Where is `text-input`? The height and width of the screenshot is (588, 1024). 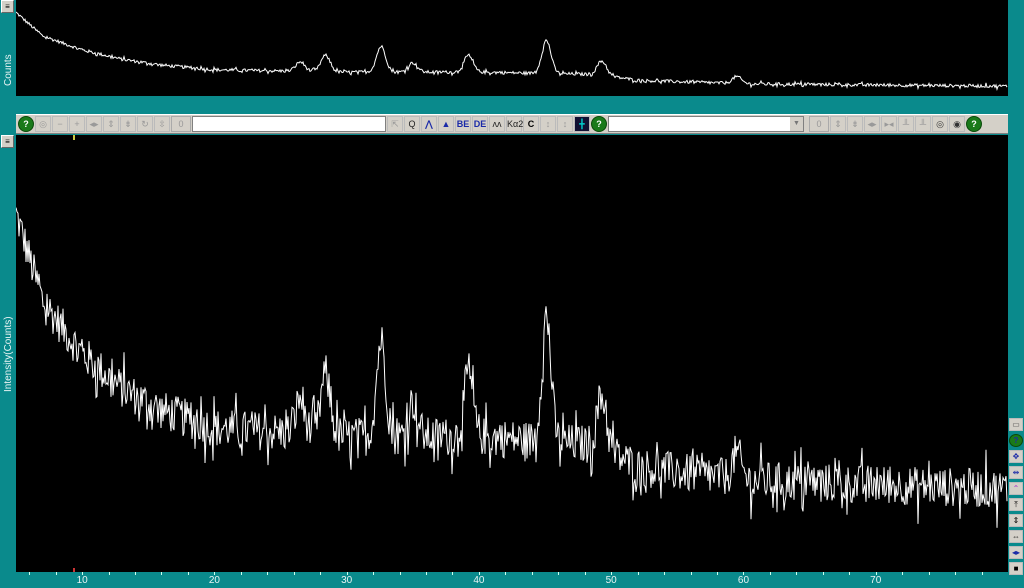
text-input is located at coordinates (289, 124).